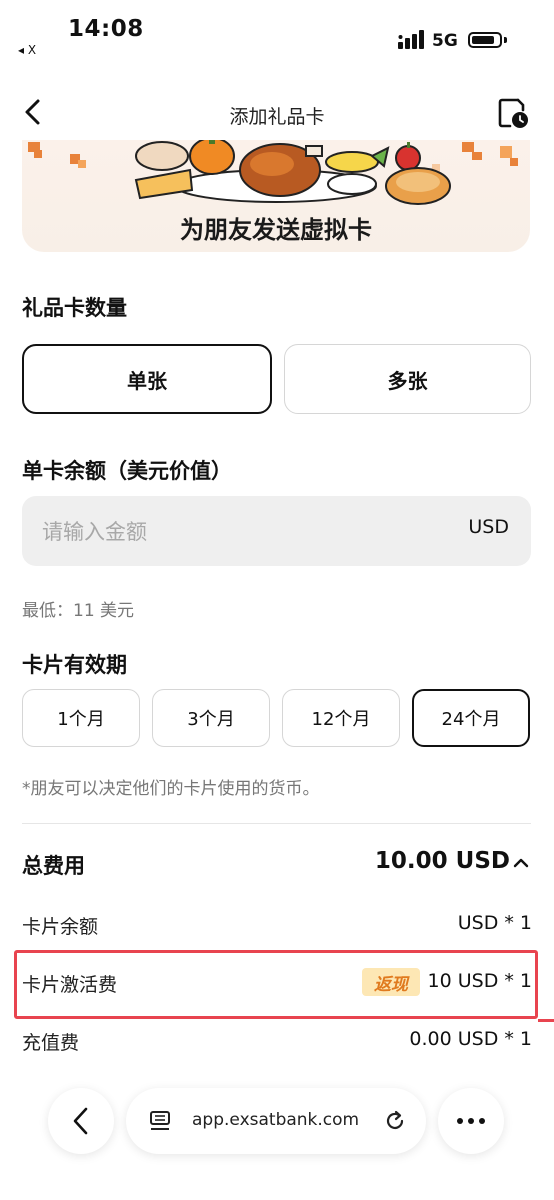 The height and width of the screenshot is (1200, 554). I want to click on card-balance-label: 卡片余额, so click(60, 927).